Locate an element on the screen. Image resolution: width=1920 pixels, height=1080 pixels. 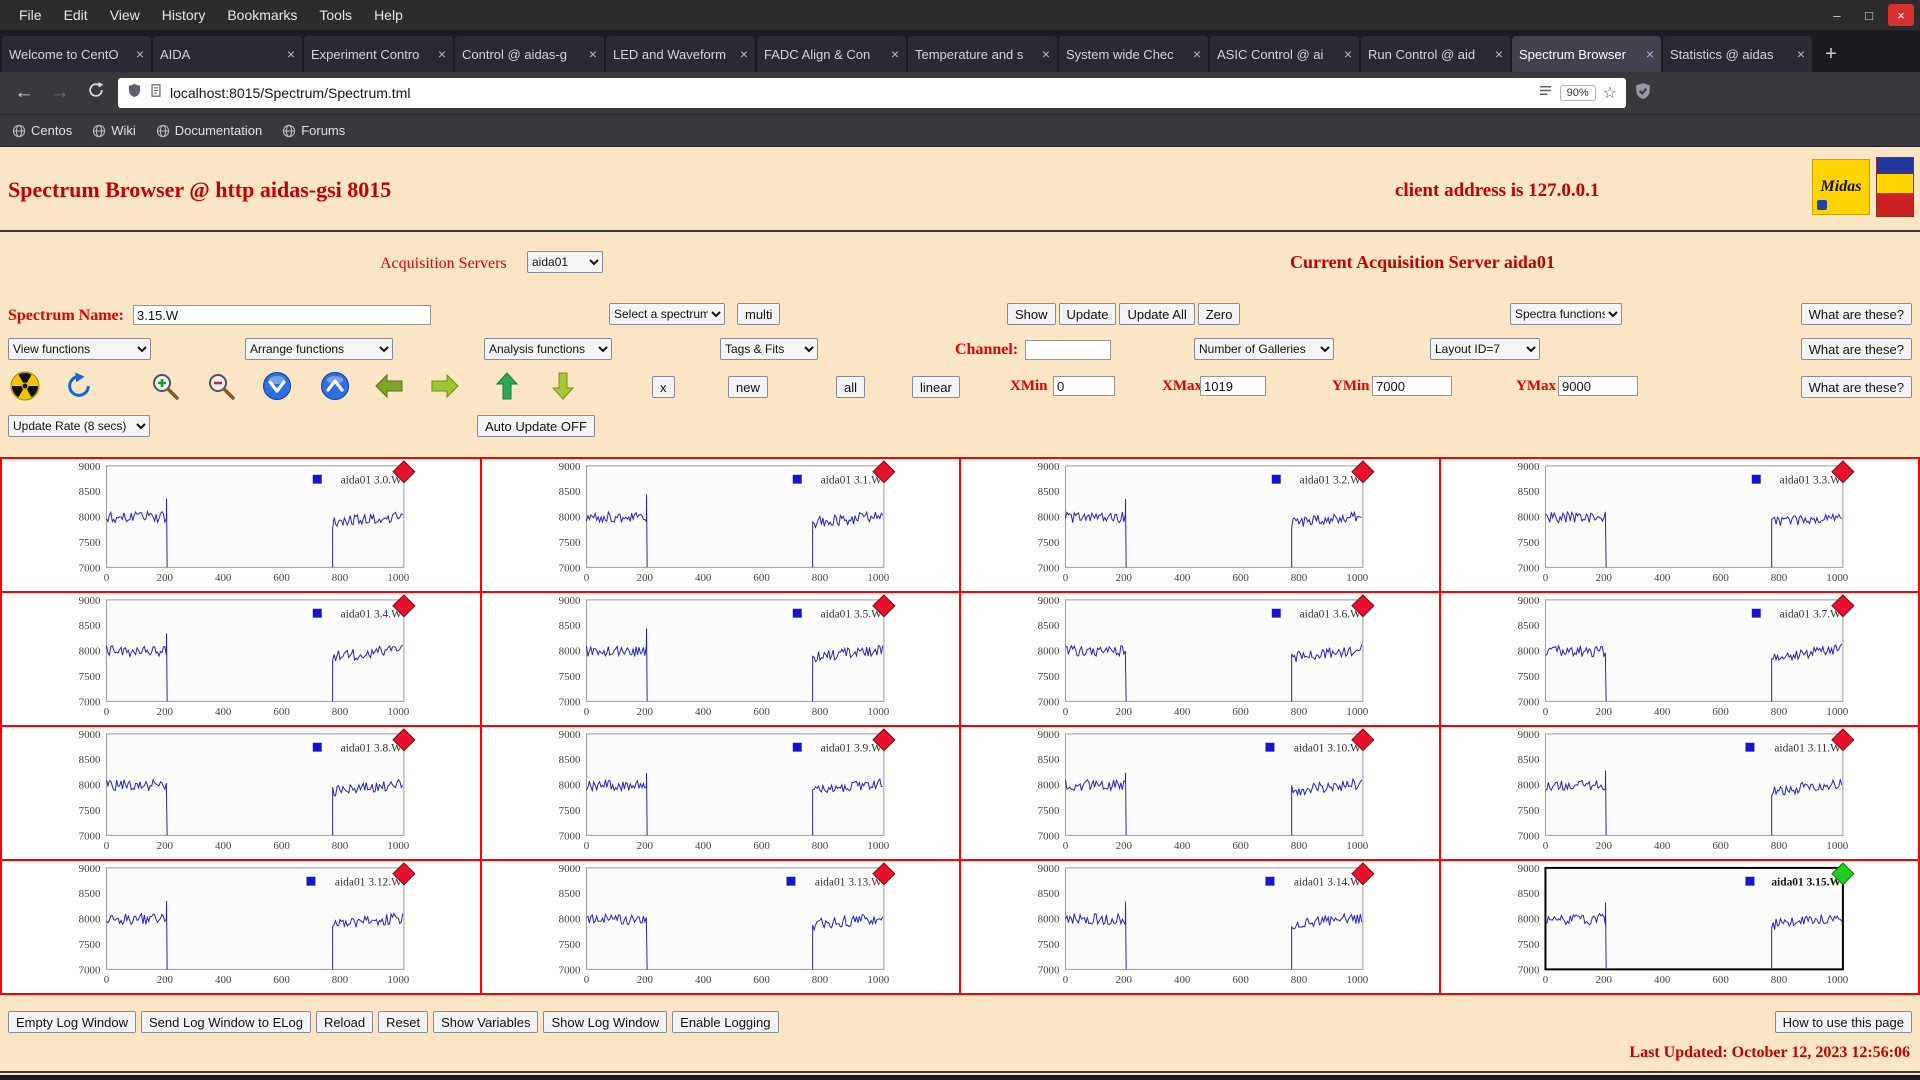
multi-button: multi is located at coordinates (759, 314).